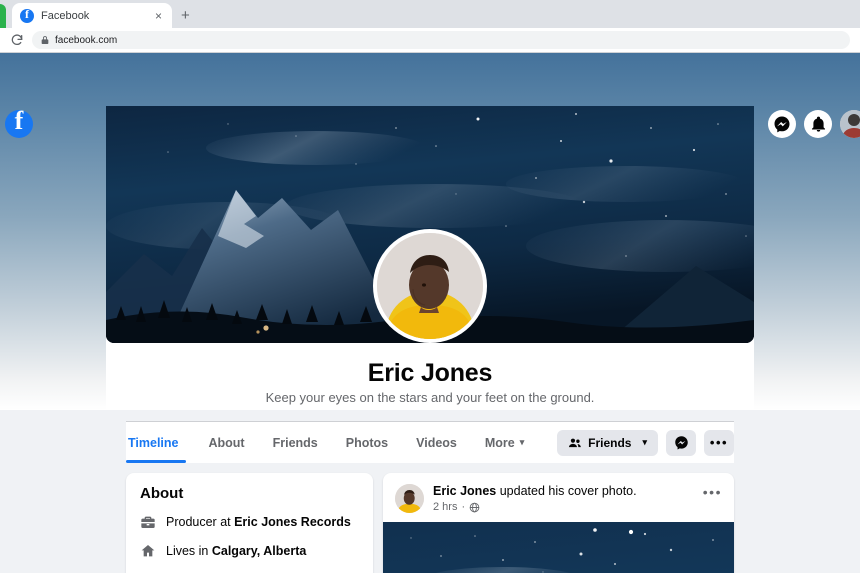 Image resolution: width=860 pixels, height=573 pixels. I want to click on message-button, so click(681, 442).